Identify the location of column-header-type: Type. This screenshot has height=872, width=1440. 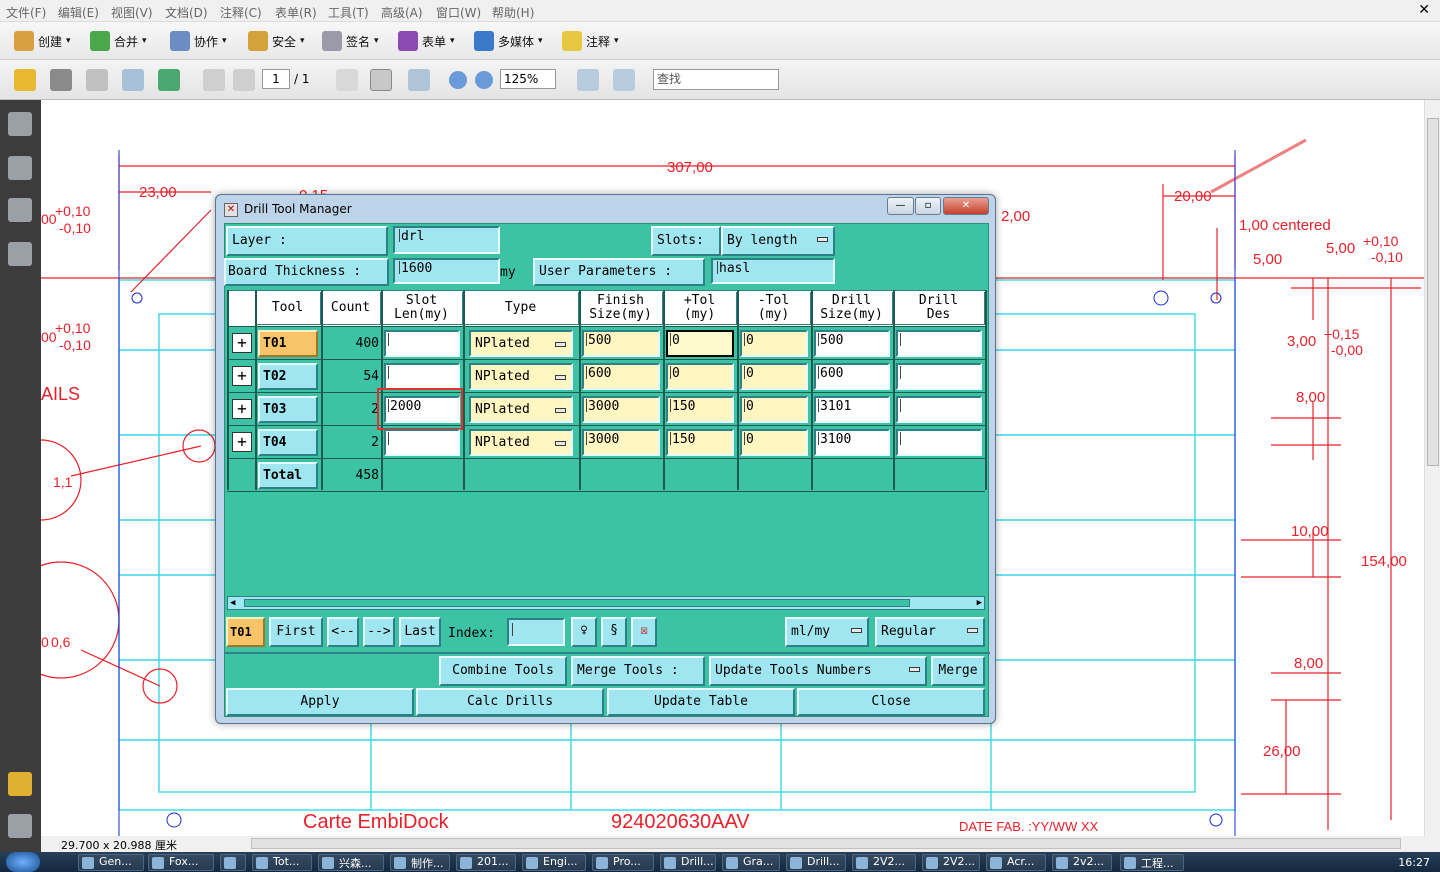
(521, 308).